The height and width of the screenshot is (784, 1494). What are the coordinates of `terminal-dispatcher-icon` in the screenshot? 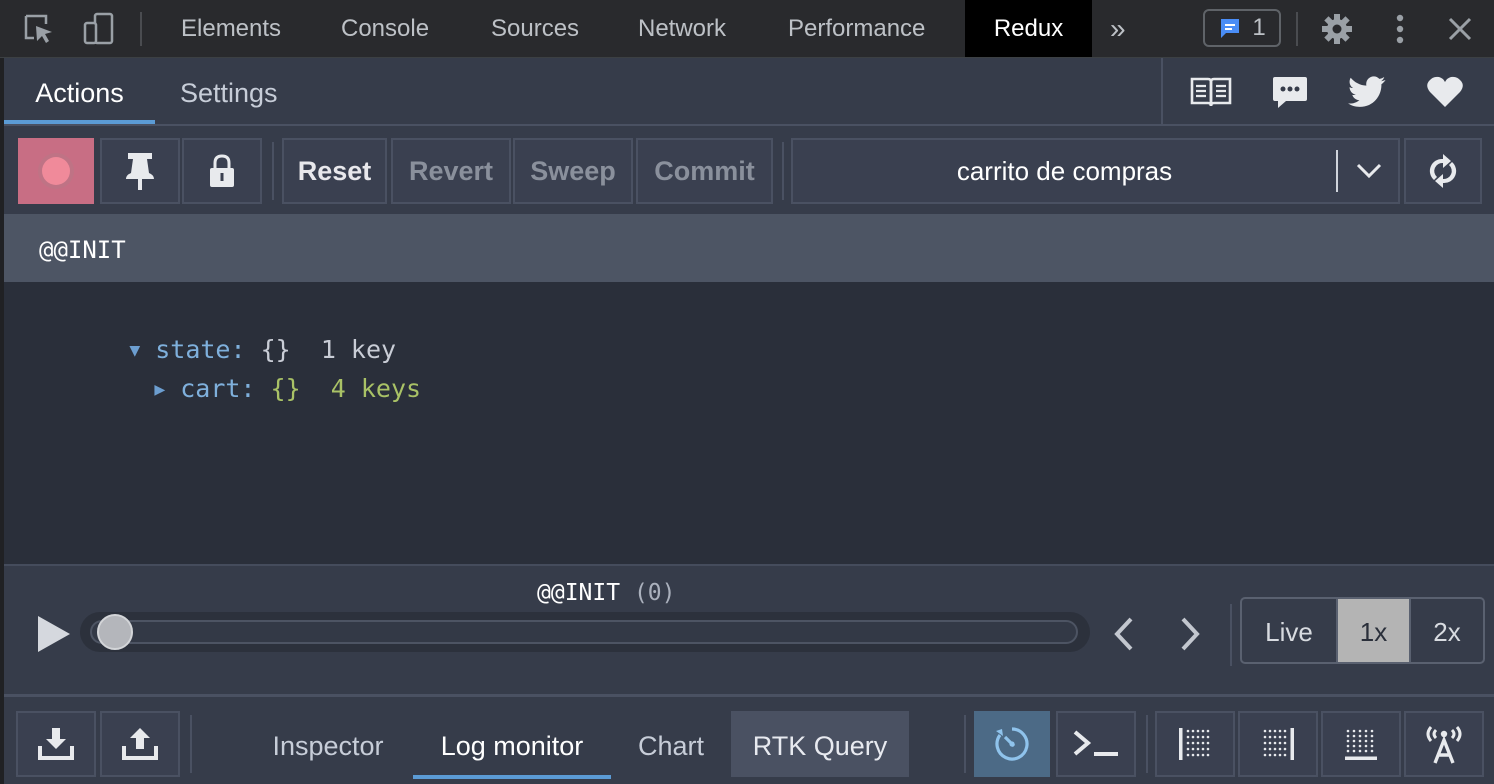 It's located at (1095, 743).